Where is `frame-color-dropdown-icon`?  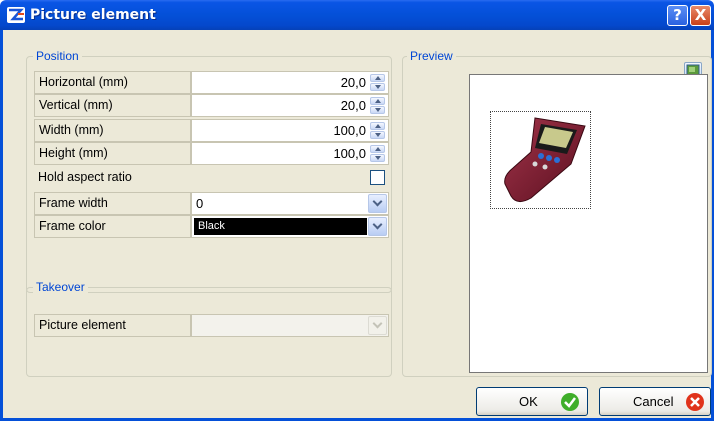
frame-color-dropdown-icon is located at coordinates (377, 226).